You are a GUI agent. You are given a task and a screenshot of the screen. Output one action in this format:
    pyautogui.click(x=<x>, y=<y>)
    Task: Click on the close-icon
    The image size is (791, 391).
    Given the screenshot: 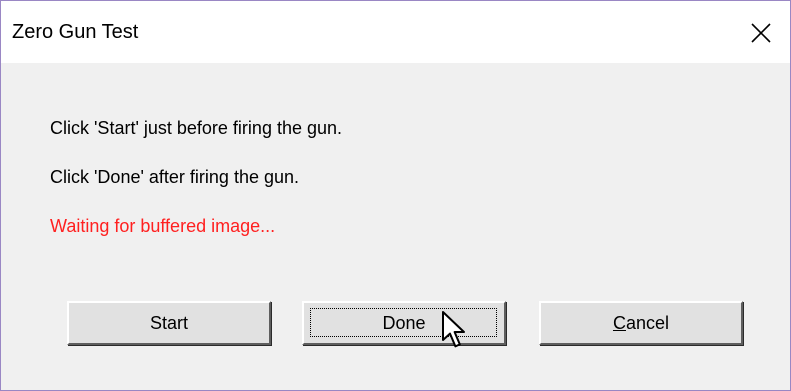 What is the action you would take?
    pyautogui.click(x=761, y=33)
    